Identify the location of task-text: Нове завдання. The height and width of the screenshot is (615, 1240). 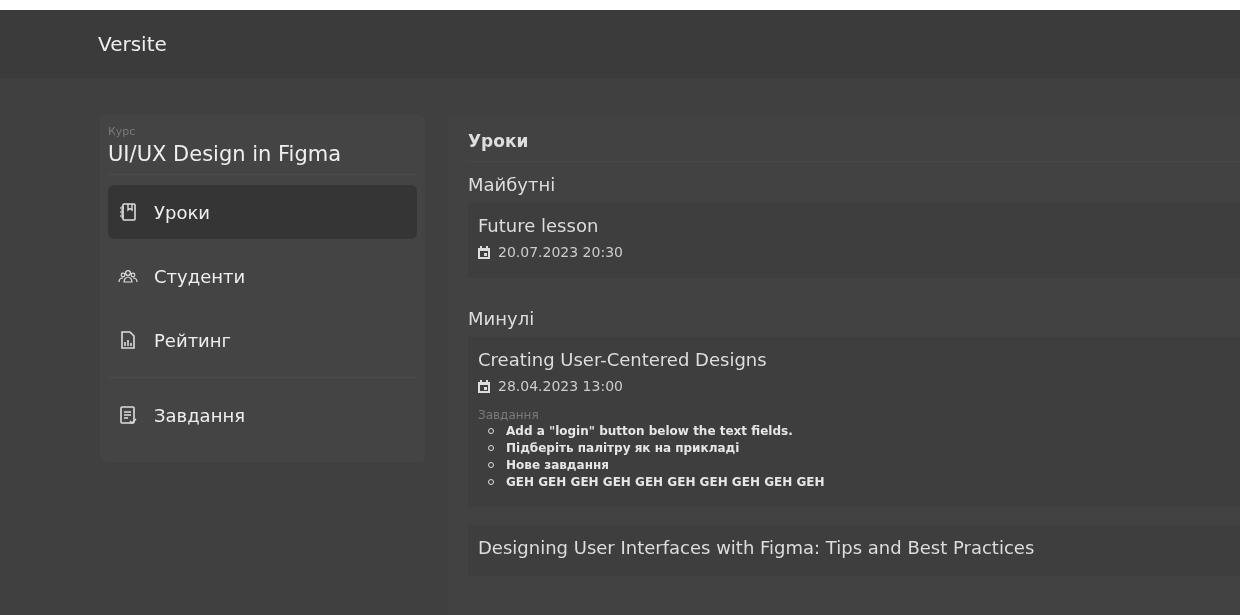
(557, 465).